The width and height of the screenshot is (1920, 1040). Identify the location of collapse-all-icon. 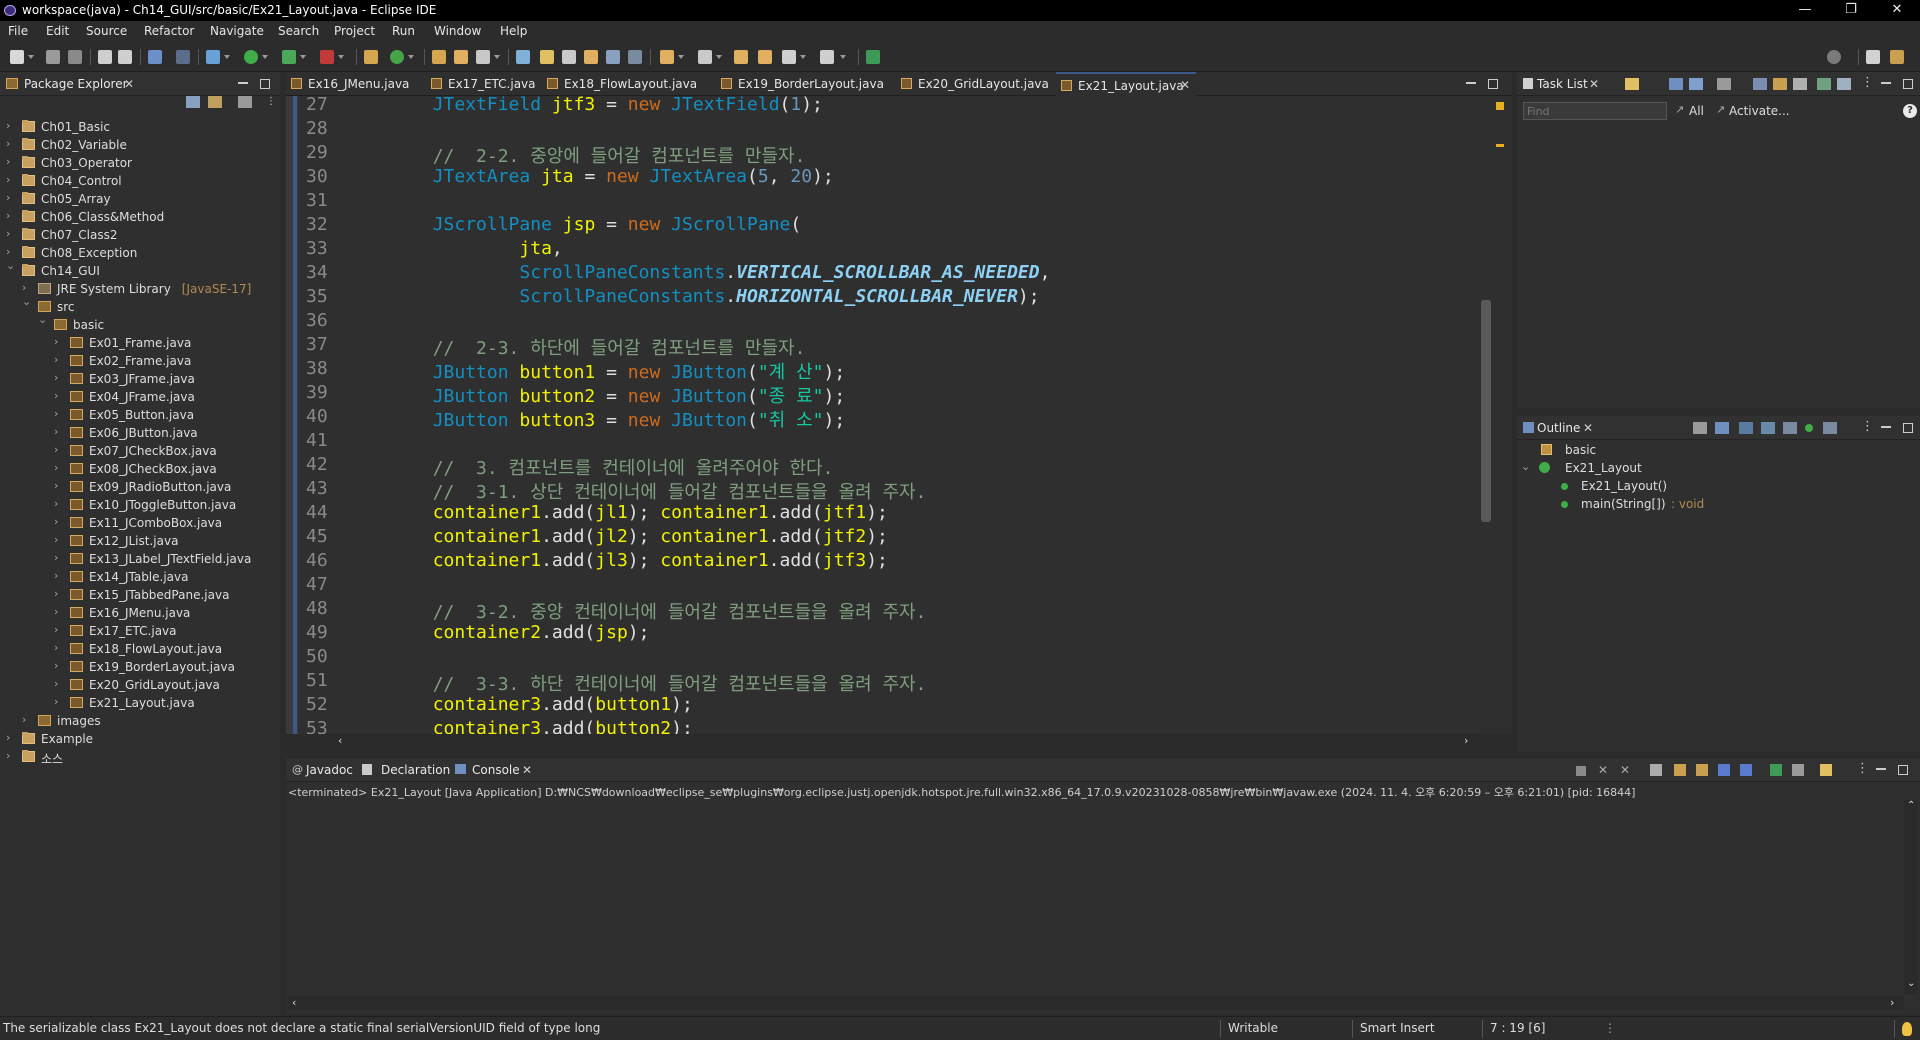
(193, 102).